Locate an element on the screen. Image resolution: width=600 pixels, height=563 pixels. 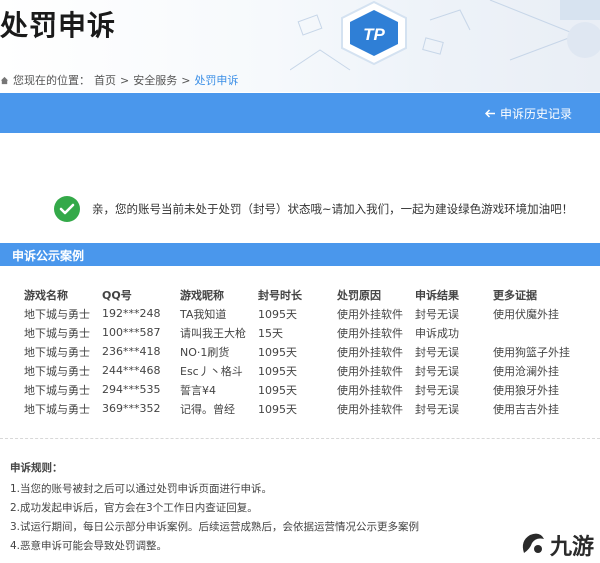
rule-item: 1.当您的账号被封之后可以通过处罚申诉页面进行申诉。 is located at coordinates (141, 489).